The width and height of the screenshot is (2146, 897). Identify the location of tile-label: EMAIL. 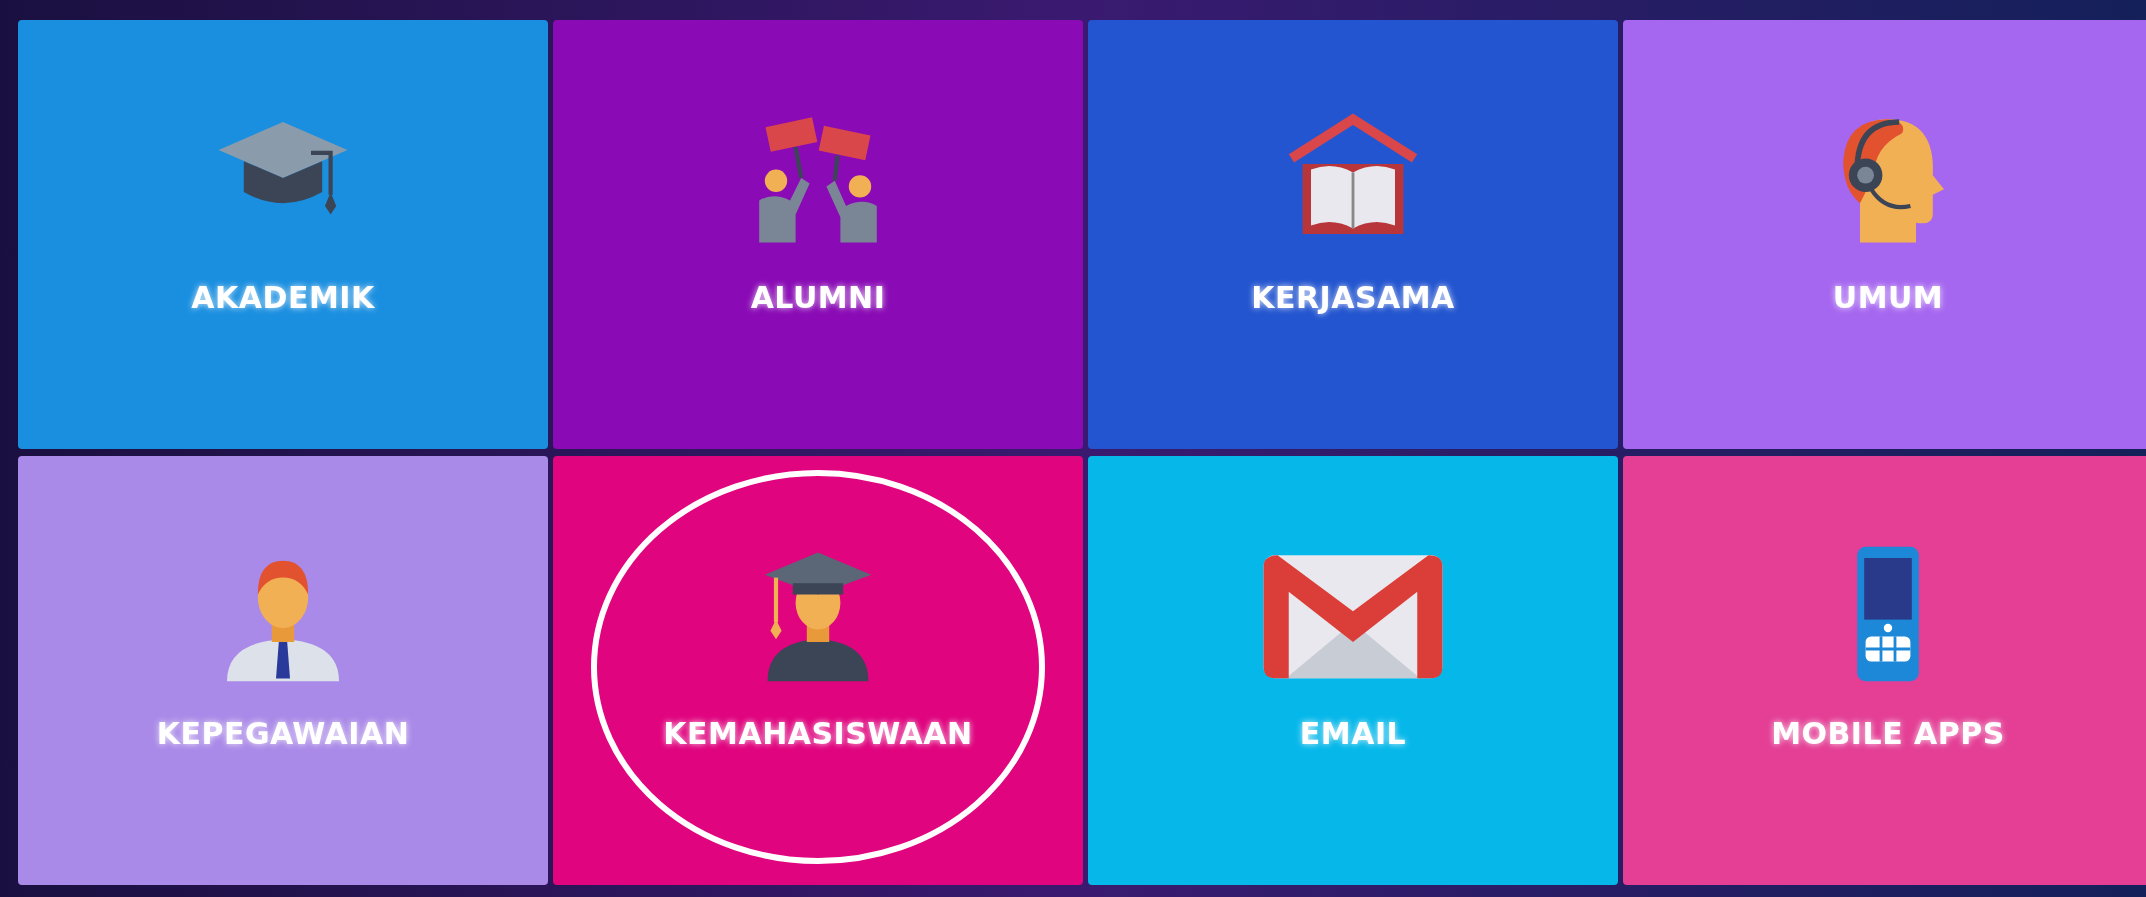
(1353, 733).